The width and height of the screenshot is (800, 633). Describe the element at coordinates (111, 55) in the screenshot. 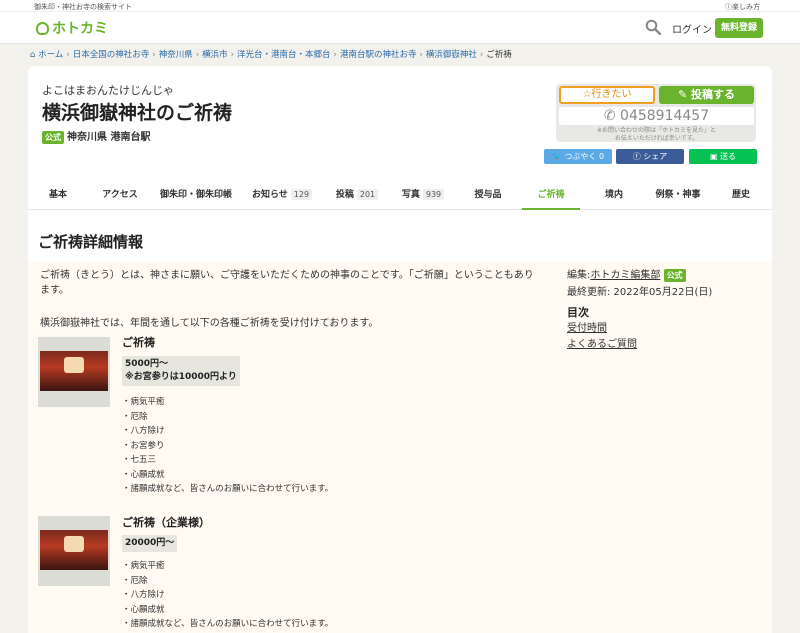

I see `breadcrumb-item: 日本全国の神社お寺` at that location.